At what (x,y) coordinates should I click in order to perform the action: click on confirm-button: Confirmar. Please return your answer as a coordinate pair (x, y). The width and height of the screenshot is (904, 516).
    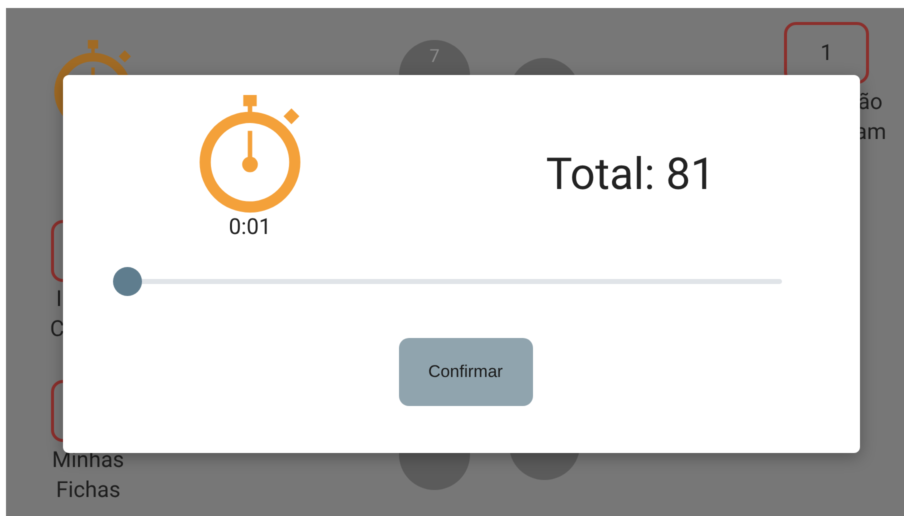
    Looking at the image, I should click on (465, 372).